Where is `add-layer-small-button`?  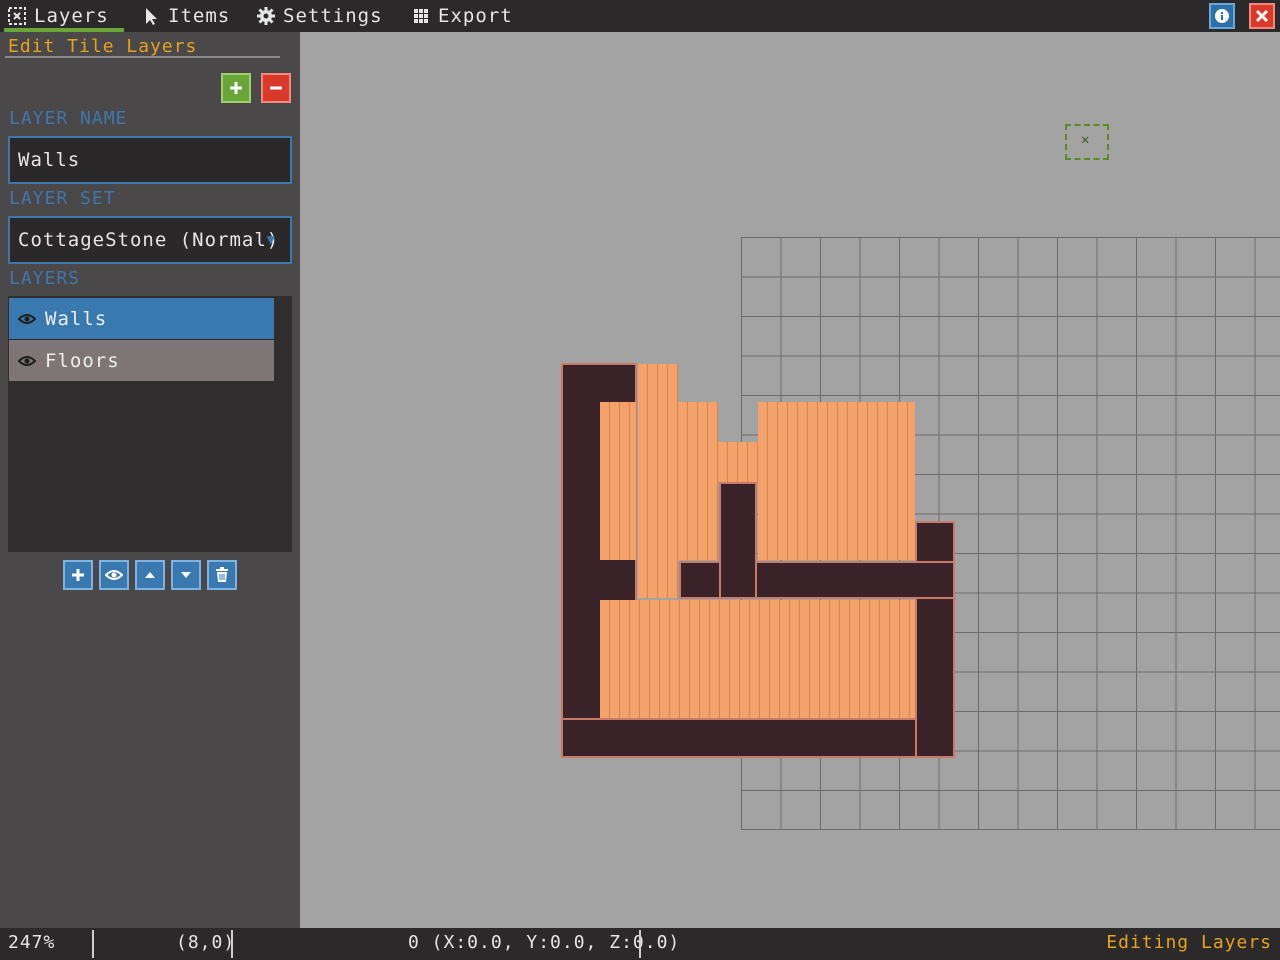
add-layer-small-button is located at coordinates (78, 575).